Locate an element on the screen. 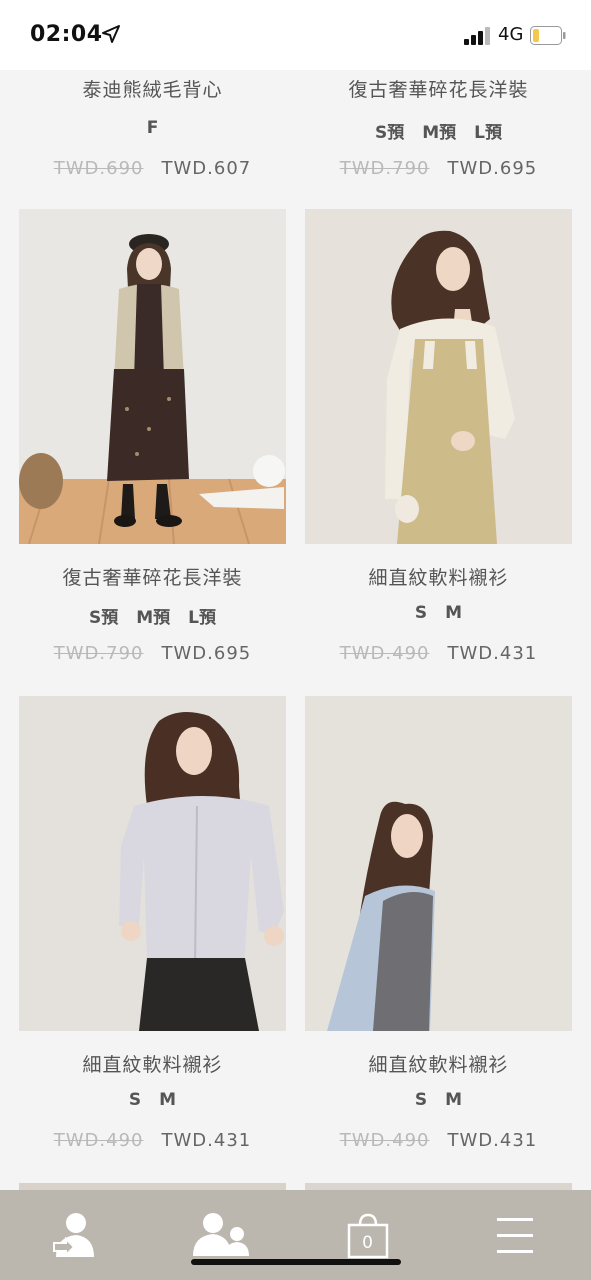 The width and height of the screenshot is (591, 1280). status-time: 02:04 is located at coordinates (66, 34).